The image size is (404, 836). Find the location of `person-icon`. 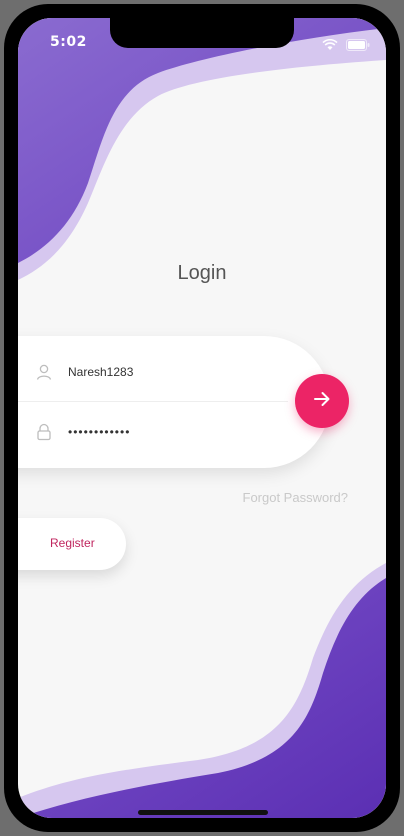

person-icon is located at coordinates (44, 372).